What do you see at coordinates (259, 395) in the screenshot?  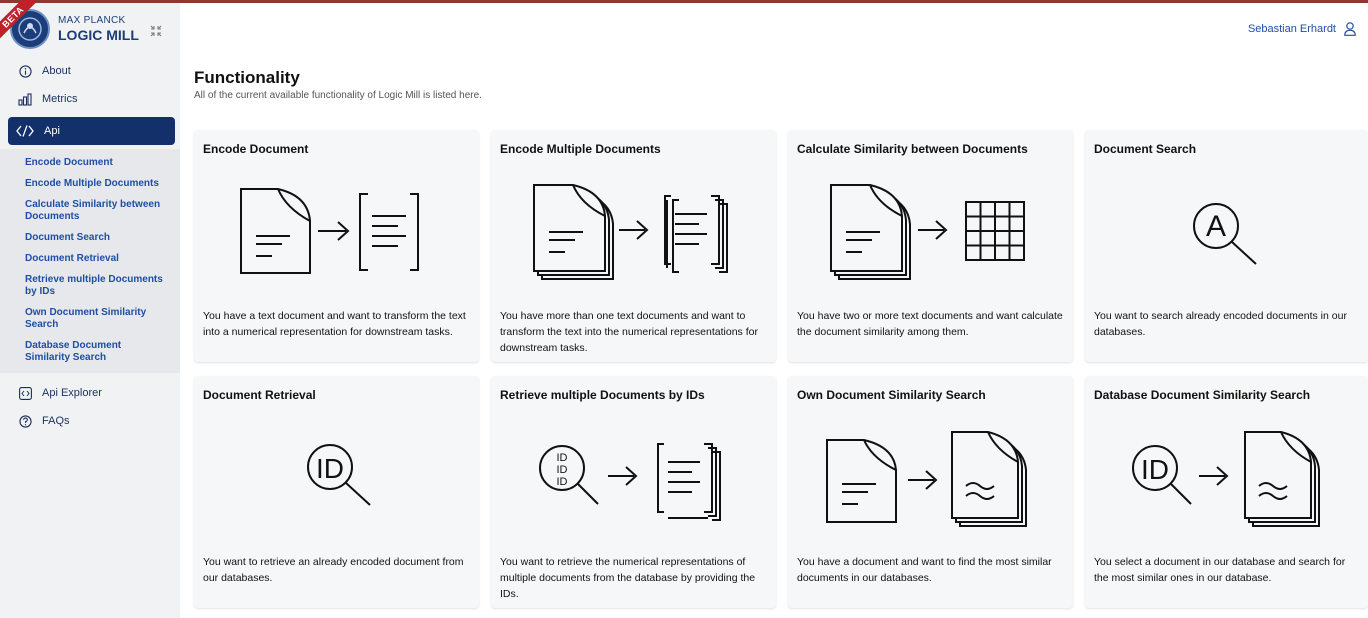 I see `card-title: Document Retrieval` at bounding box center [259, 395].